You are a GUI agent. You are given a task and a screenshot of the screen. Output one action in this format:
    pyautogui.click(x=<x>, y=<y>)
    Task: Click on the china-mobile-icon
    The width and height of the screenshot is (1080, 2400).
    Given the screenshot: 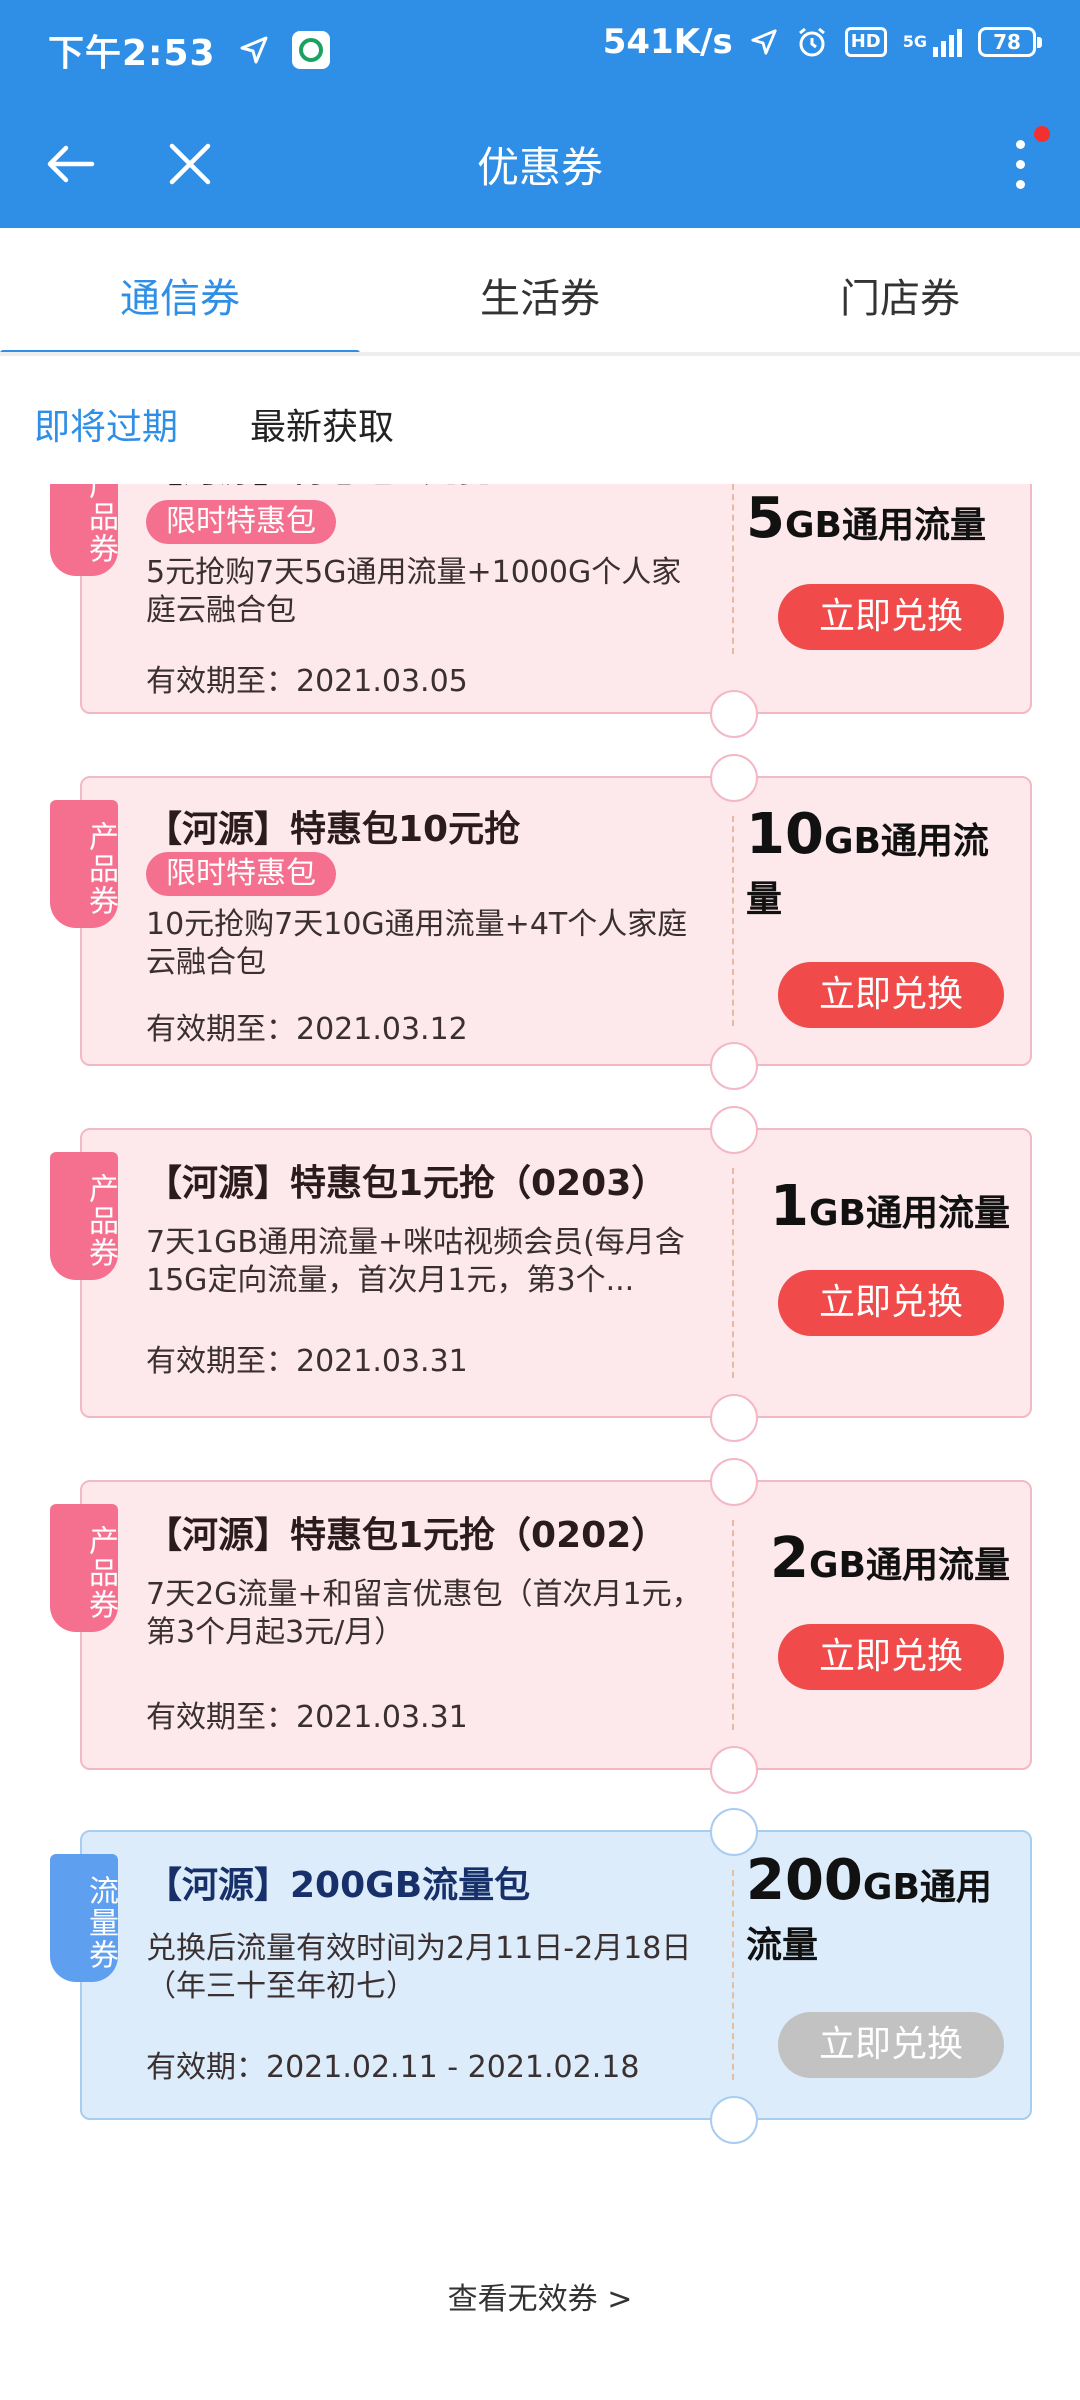 What is the action you would take?
    pyautogui.click(x=310, y=50)
    